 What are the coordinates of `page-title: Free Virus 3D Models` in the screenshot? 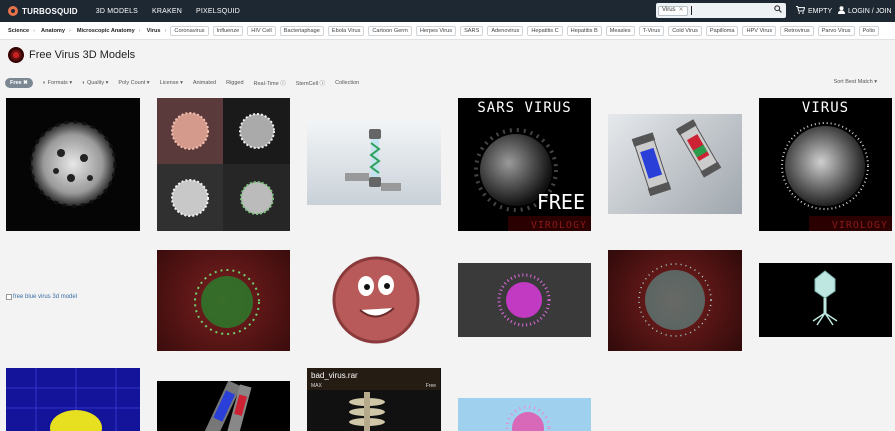 It's located at (82, 55).